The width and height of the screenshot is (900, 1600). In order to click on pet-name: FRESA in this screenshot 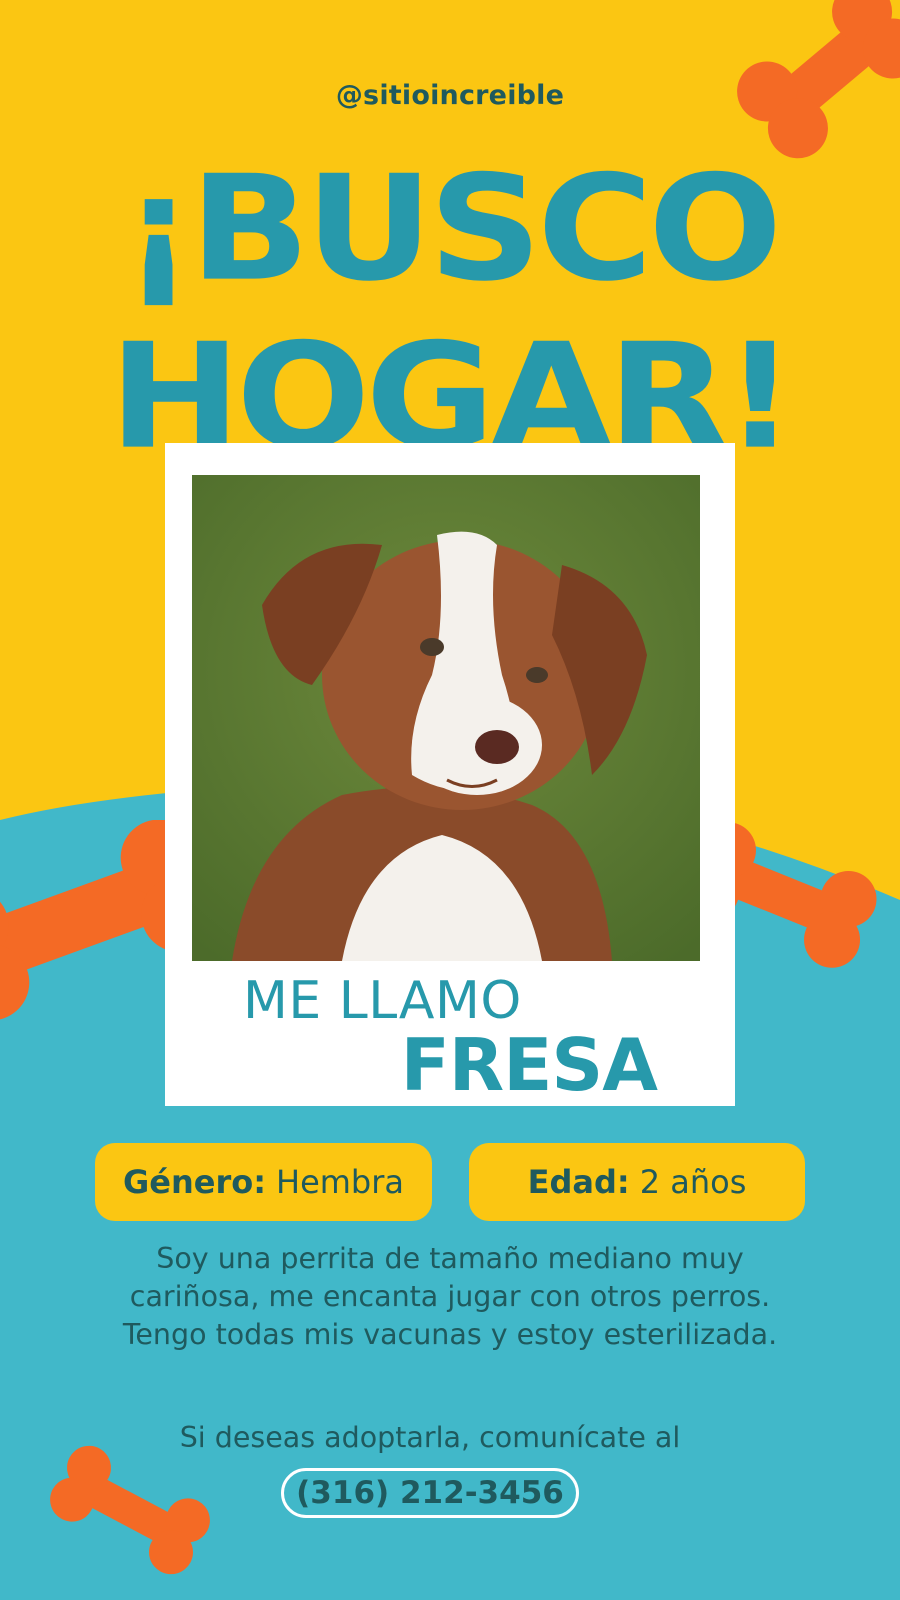, I will do `click(529, 1065)`.